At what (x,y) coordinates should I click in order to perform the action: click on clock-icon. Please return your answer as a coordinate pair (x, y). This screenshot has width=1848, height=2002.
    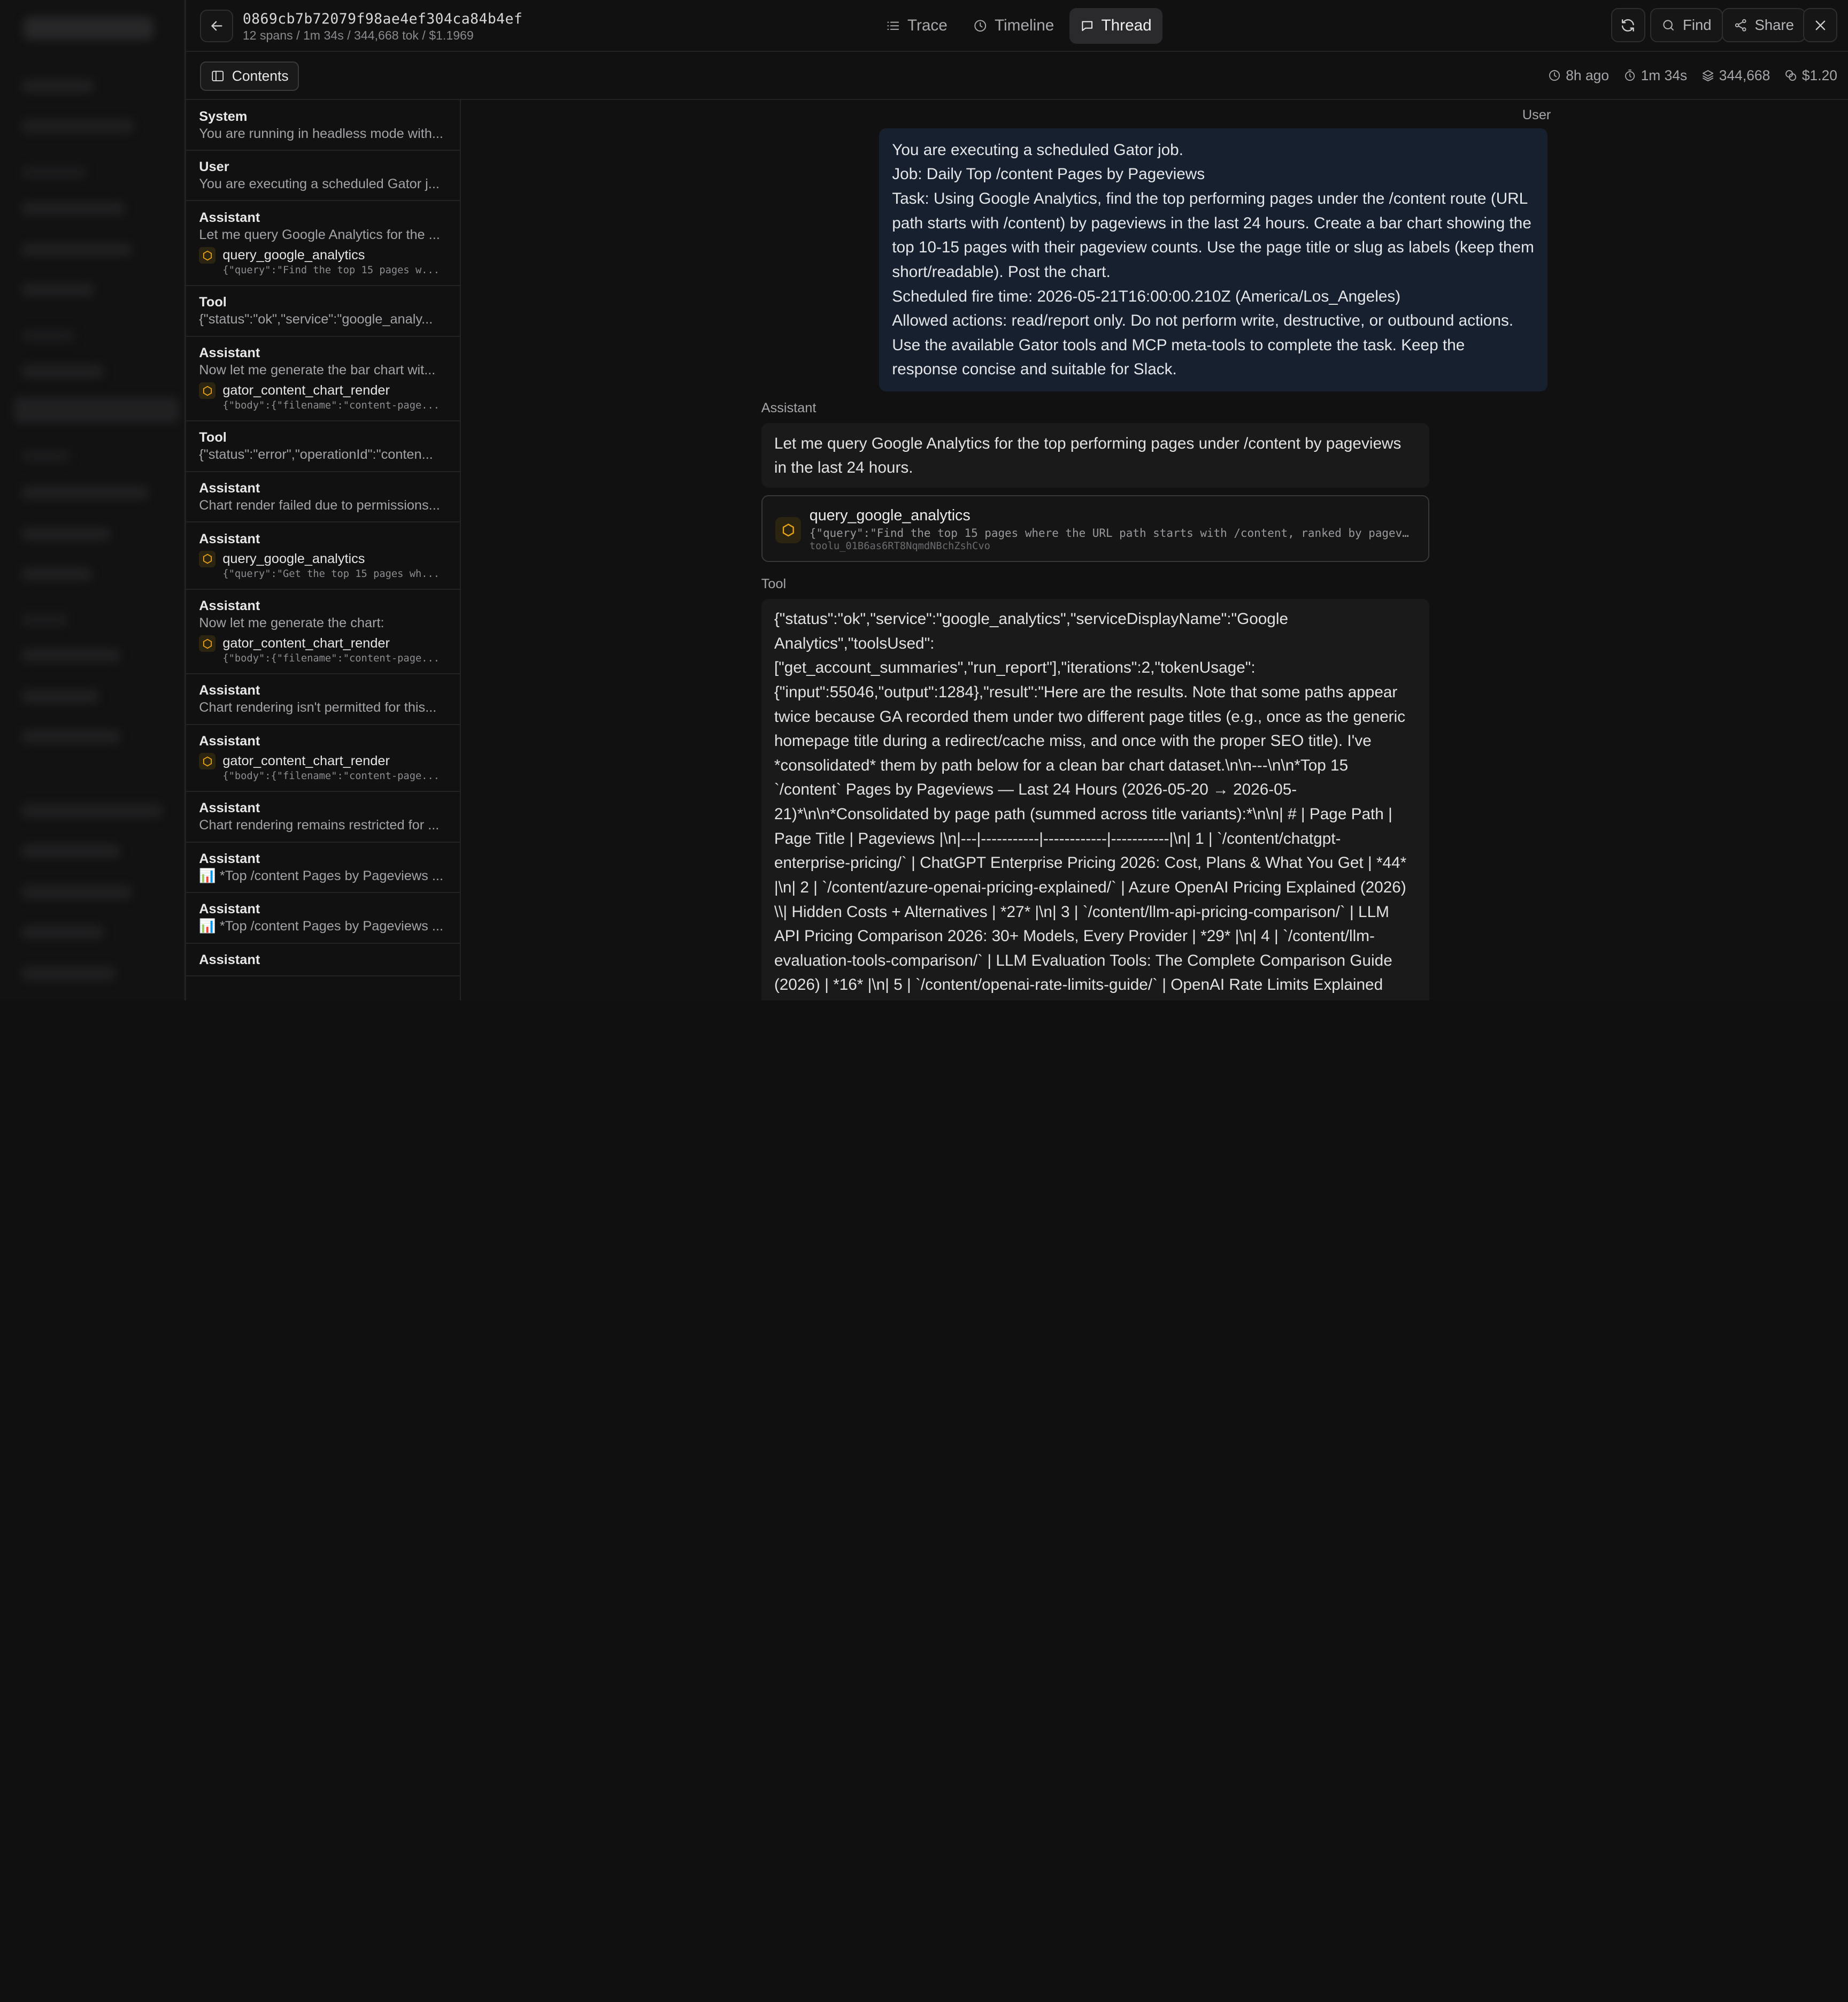
    Looking at the image, I should click on (1554, 75).